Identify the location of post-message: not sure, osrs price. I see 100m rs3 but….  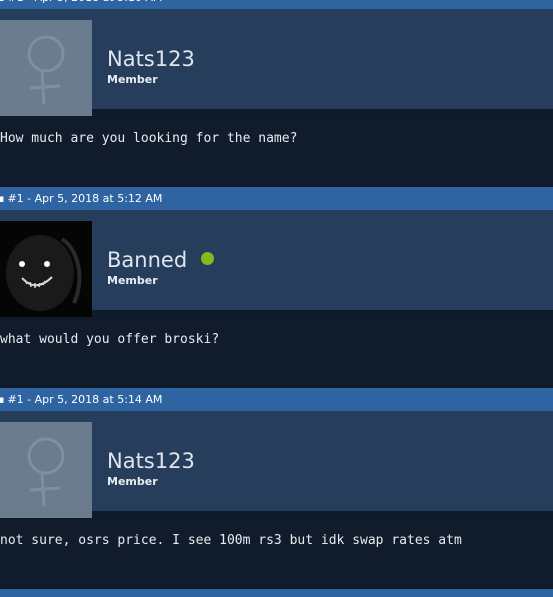
(276, 554).